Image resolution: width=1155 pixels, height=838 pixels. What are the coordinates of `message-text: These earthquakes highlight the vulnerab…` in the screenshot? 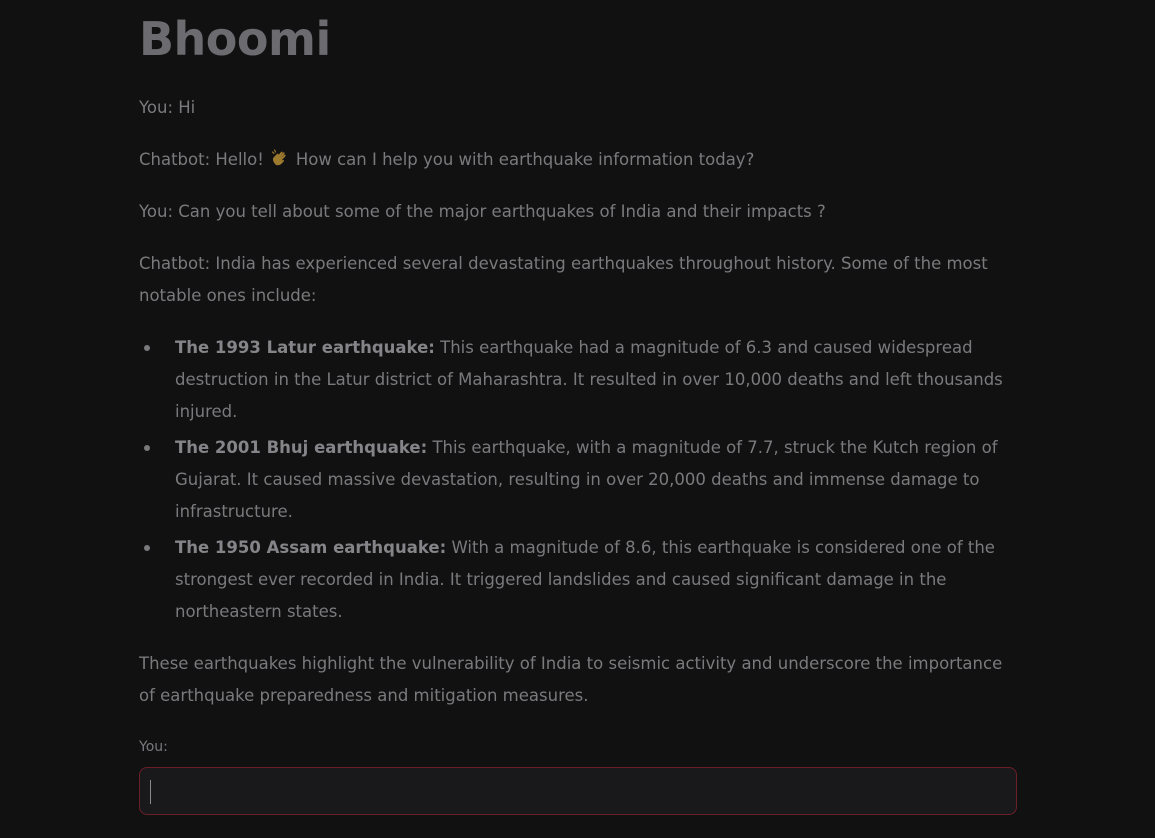 It's located at (571, 679).